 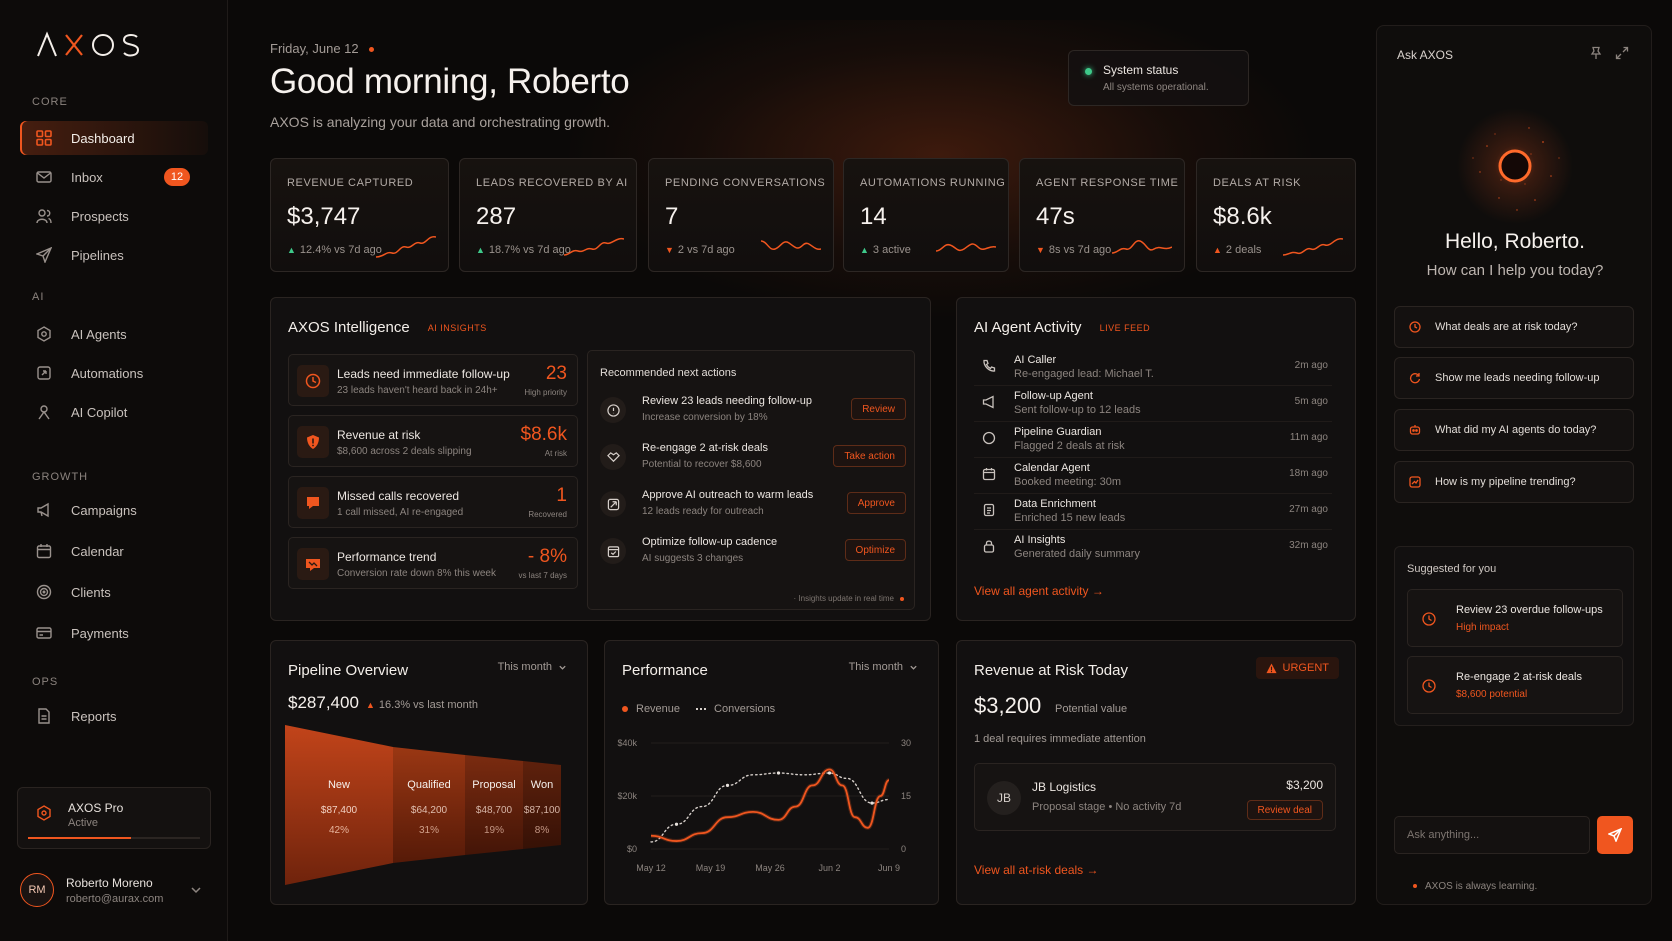 What do you see at coordinates (97, 255) in the screenshot?
I see `sidebar-item-label: Pipelines` at bounding box center [97, 255].